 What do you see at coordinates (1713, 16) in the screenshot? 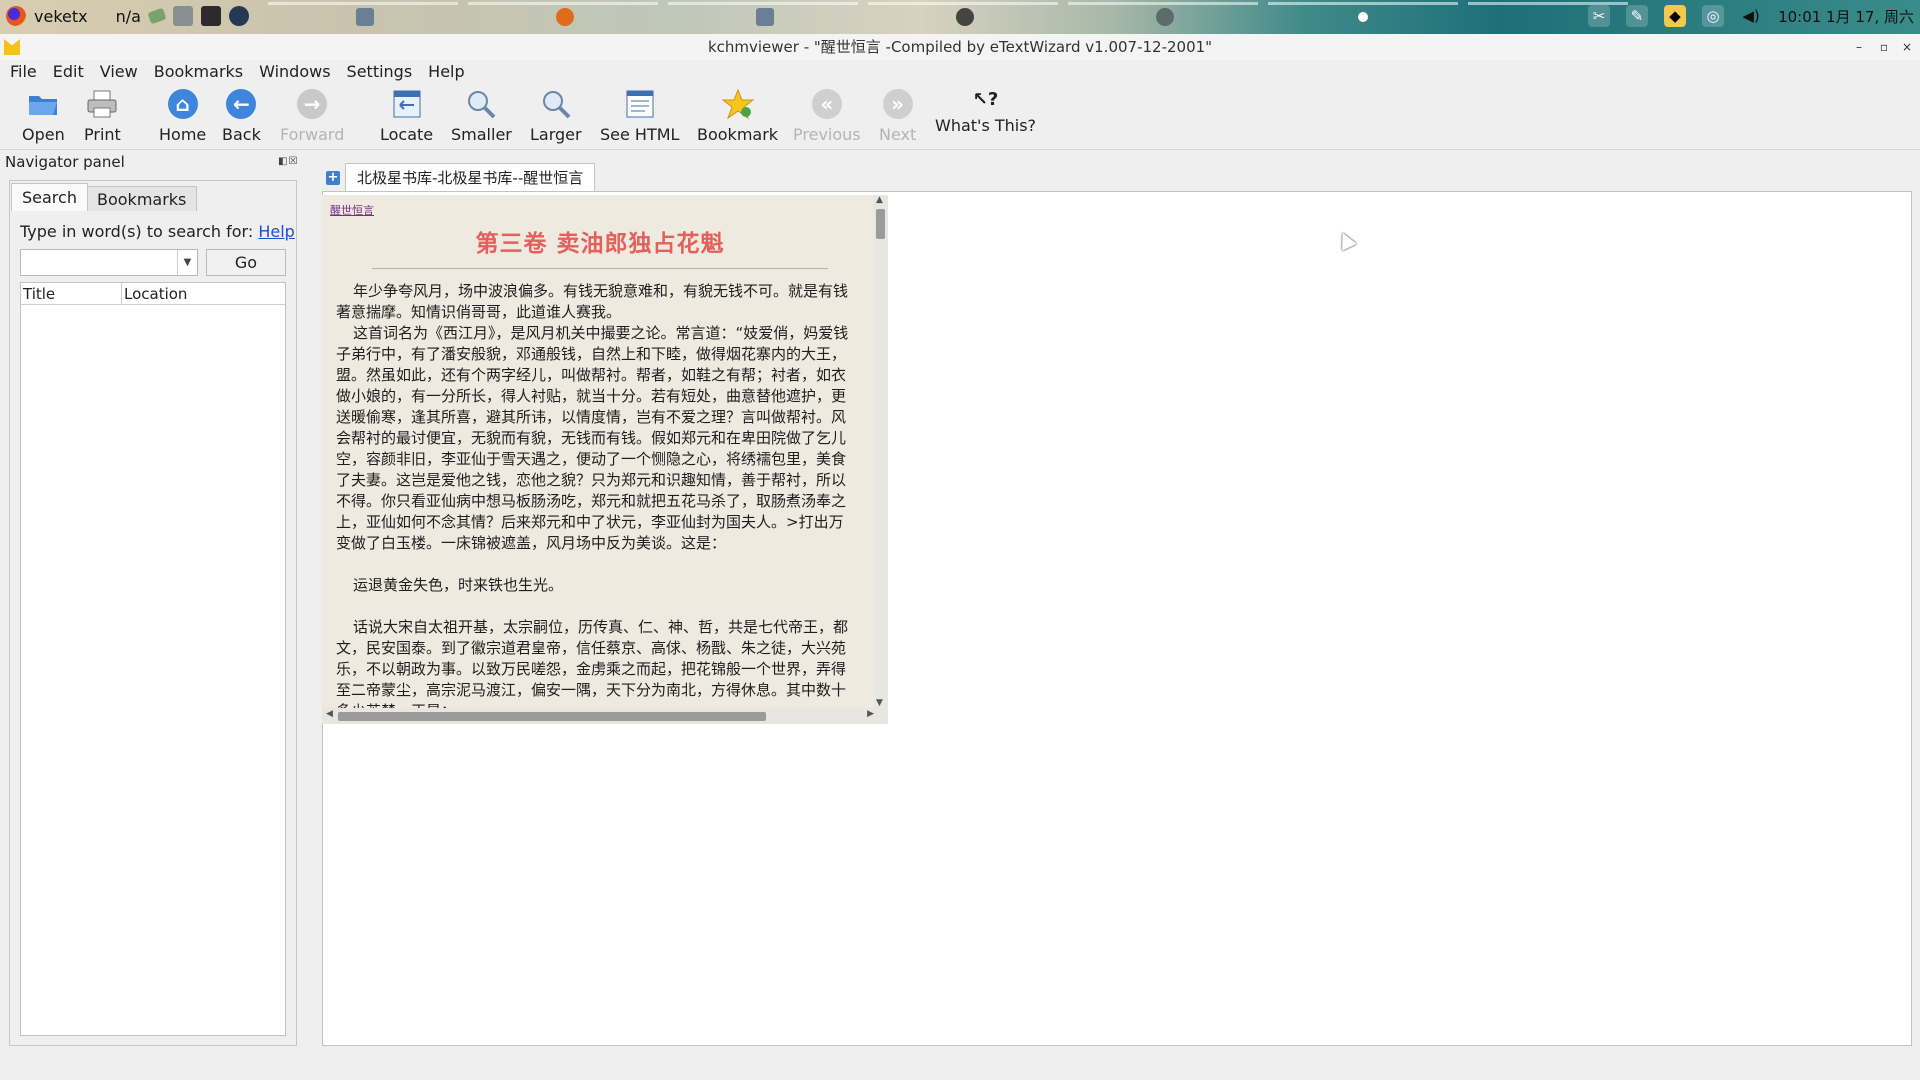
I see `network-icon: ◎` at bounding box center [1713, 16].